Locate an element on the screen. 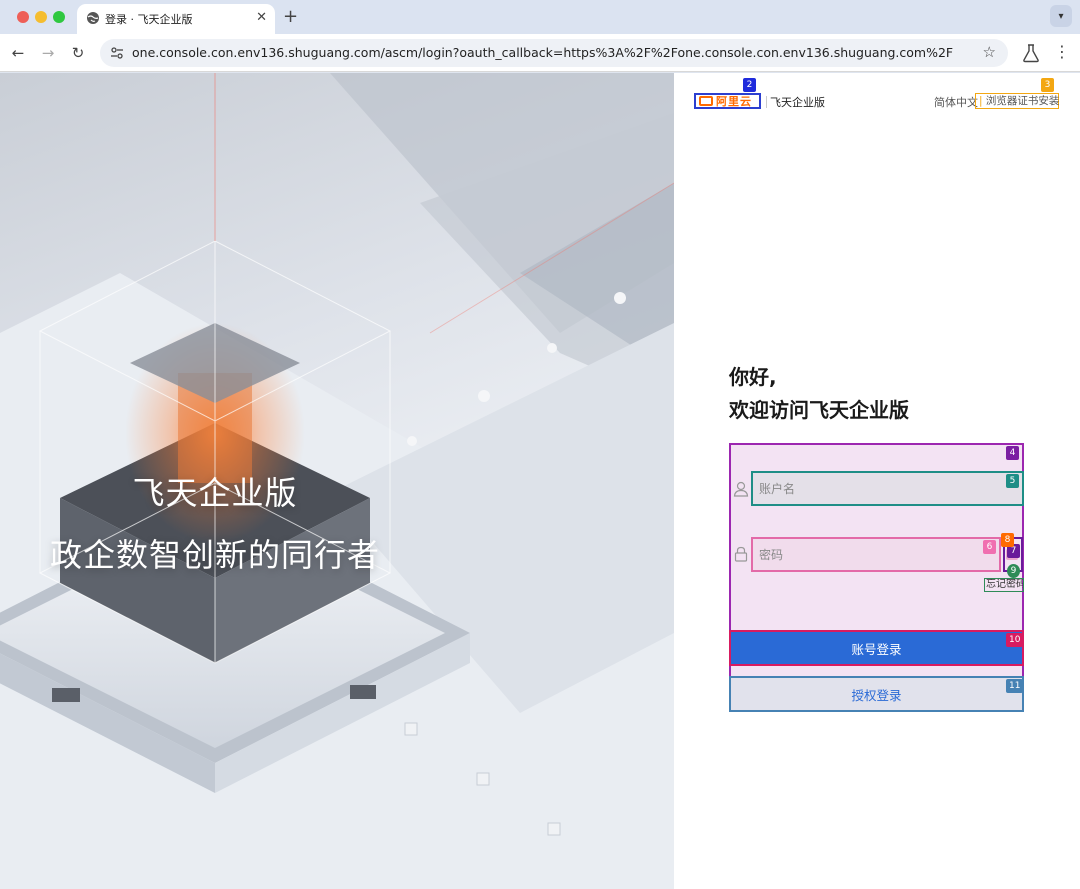  marker-badge: 9 is located at coordinates (1013, 571).